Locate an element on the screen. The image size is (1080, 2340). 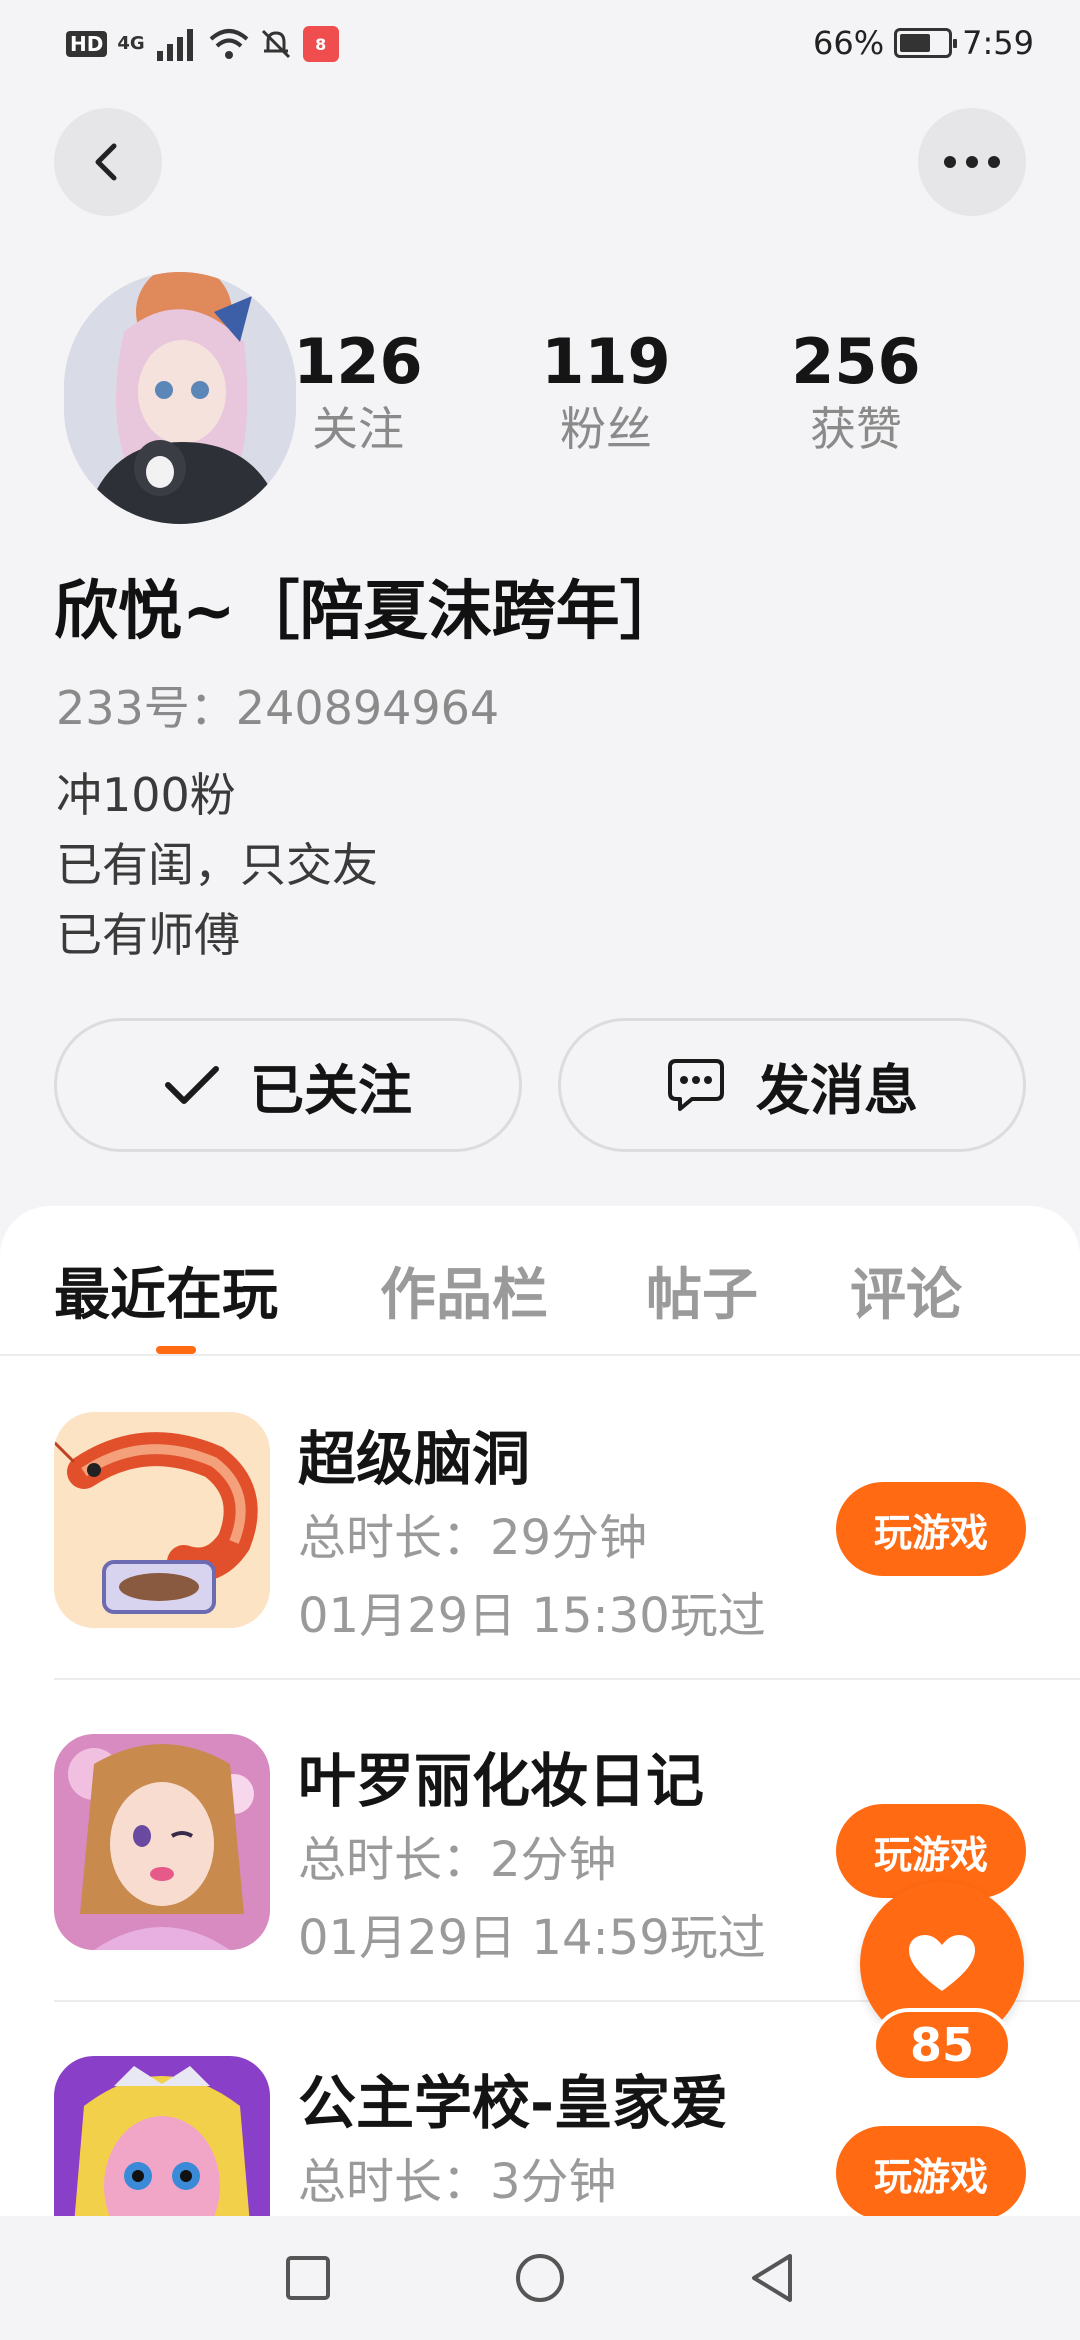
likes-label: 获赞 is located at coordinates (856, 429).